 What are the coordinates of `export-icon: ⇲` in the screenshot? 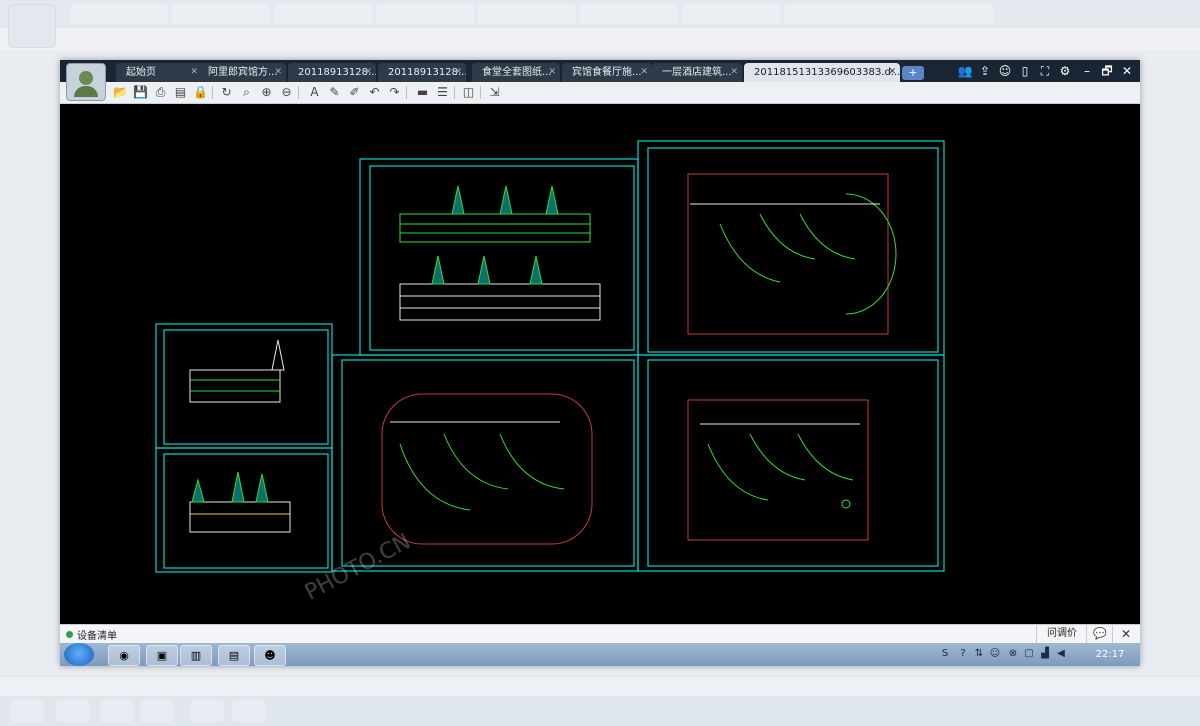 It's located at (494, 92).